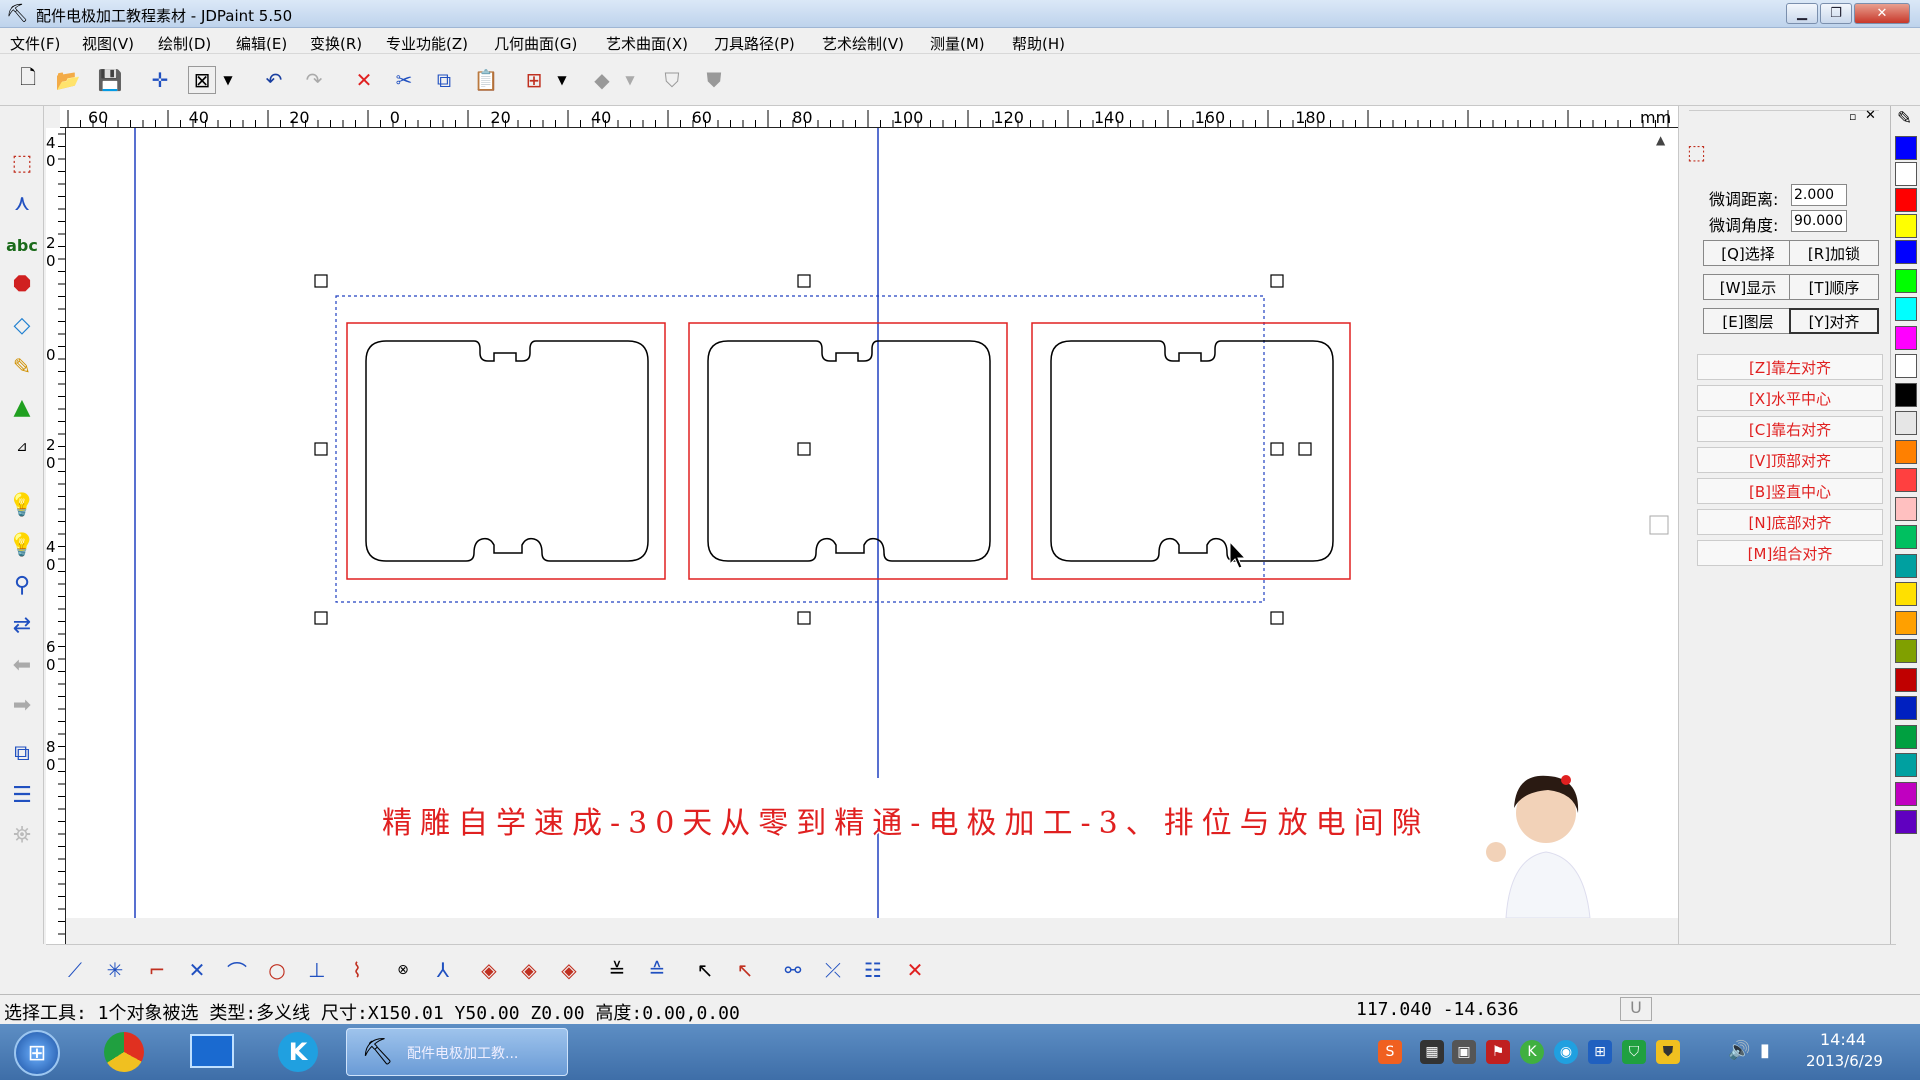  I want to click on display-button: [W]显示, so click(1748, 287).